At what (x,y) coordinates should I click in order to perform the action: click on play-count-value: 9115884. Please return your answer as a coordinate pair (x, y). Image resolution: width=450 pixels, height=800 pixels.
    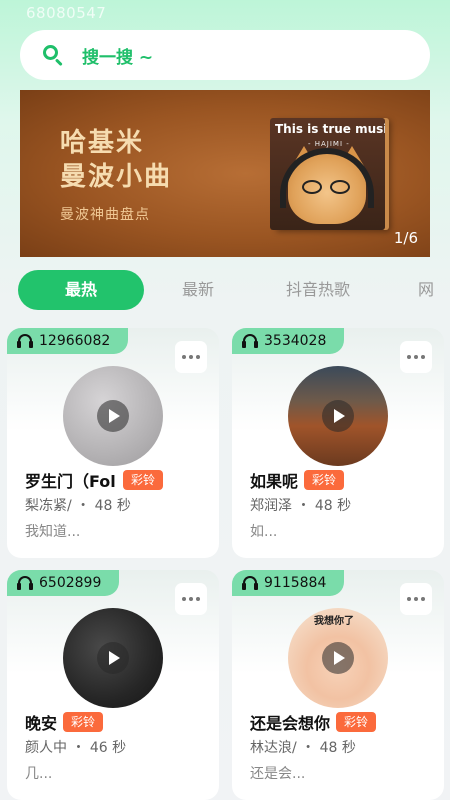
    Looking at the image, I should click on (295, 583).